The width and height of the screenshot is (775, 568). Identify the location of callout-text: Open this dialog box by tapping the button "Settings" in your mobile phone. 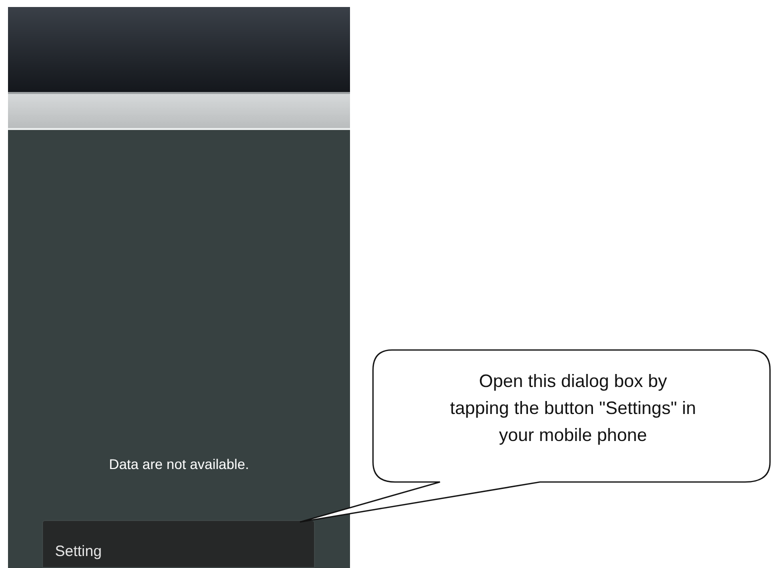
(573, 408).